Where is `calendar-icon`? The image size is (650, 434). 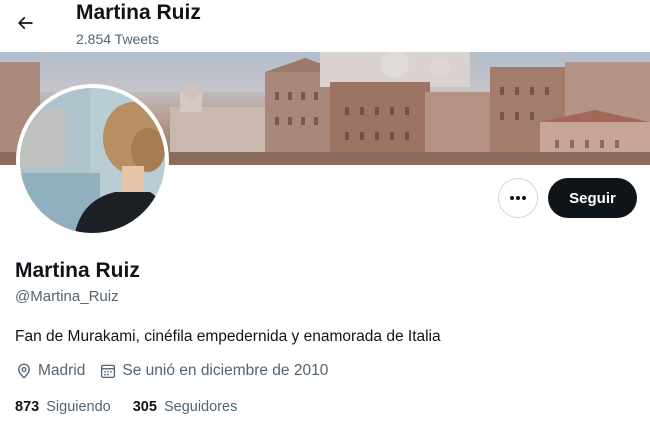 calendar-icon is located at coordinates (108, 371).